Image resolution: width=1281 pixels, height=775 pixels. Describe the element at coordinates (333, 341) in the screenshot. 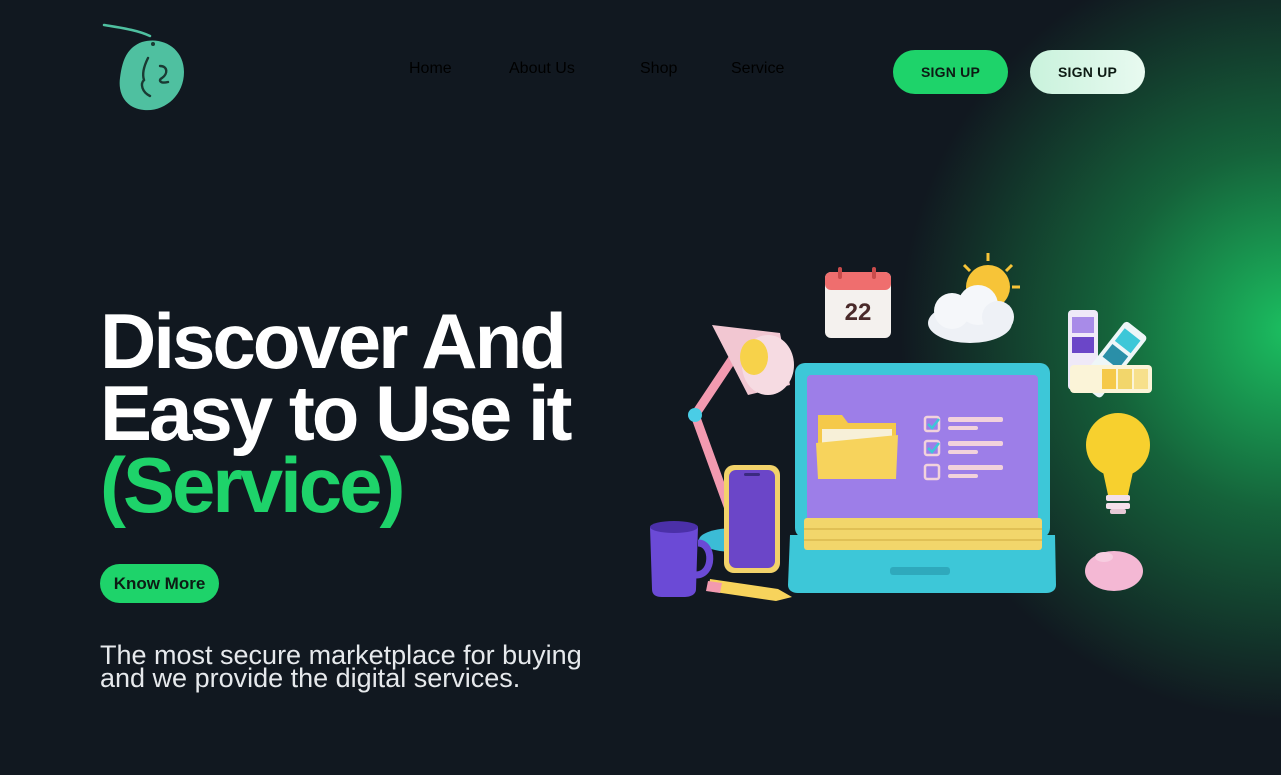

I see `hero-title-line1: Discover And` at that location.